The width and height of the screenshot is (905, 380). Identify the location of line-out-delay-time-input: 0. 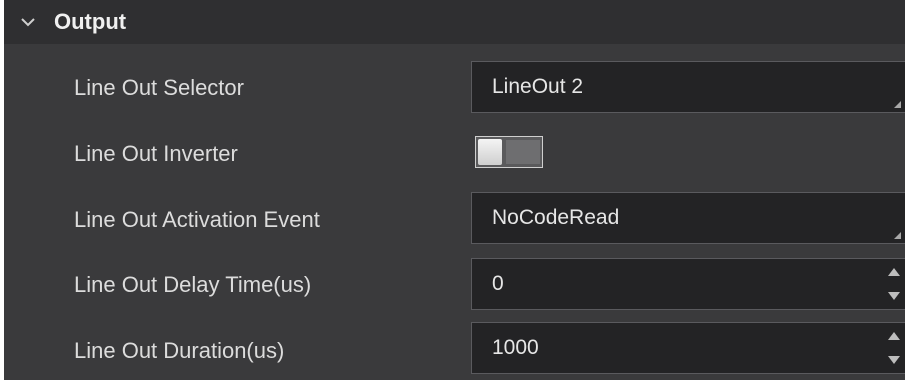
(688, 284).